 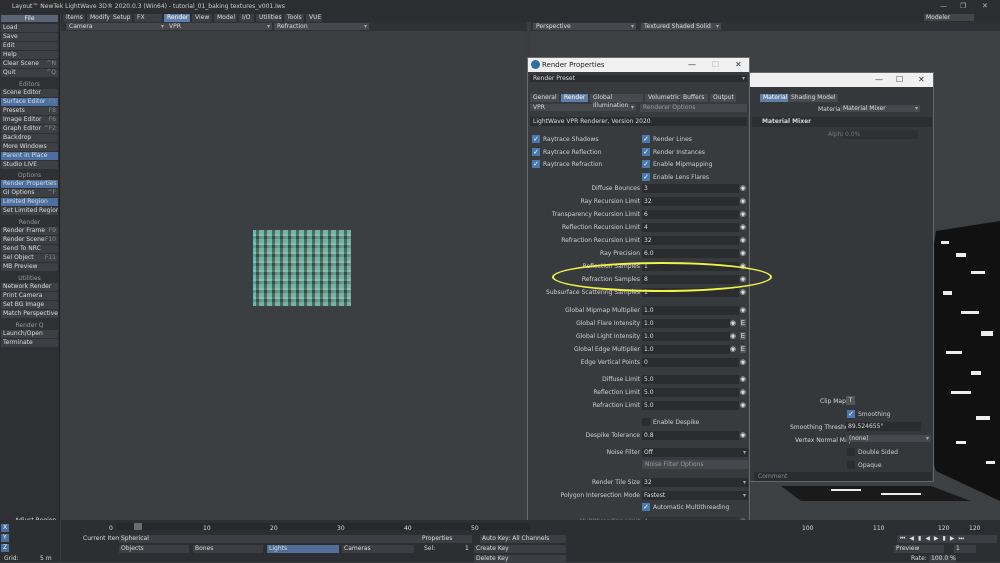 I want to click on enable-despike-checkbox, so click(x=646, y=422).